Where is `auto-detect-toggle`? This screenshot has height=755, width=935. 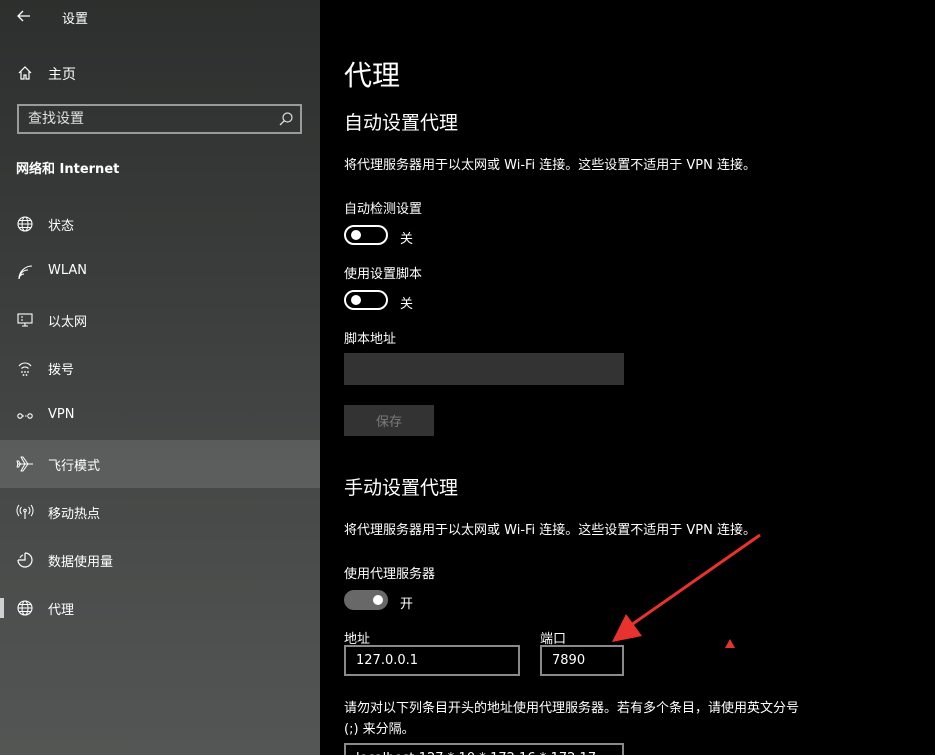
auto-detect-toggle is located at coordinates (366, 235).